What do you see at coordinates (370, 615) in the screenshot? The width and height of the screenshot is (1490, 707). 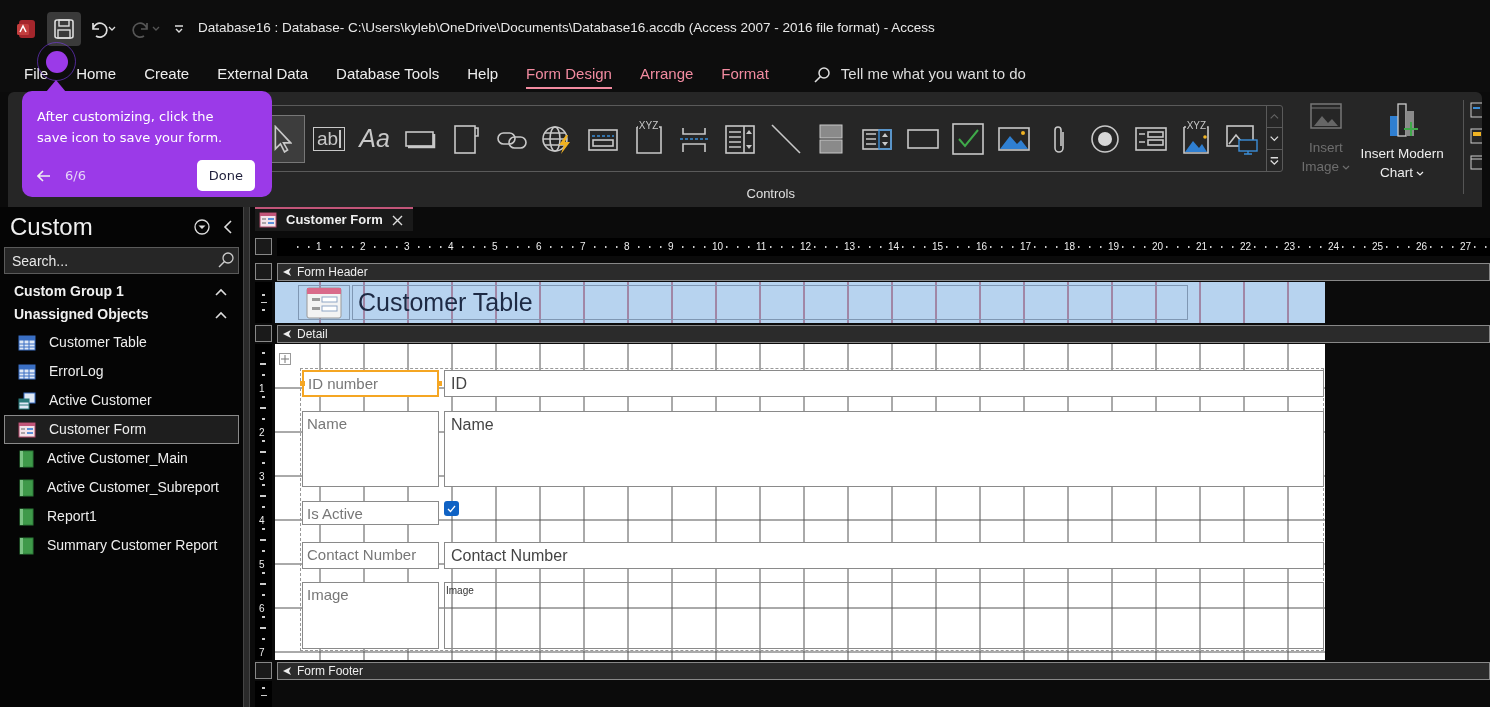 I see `field-label: Image` at bounding box center [370, 615].